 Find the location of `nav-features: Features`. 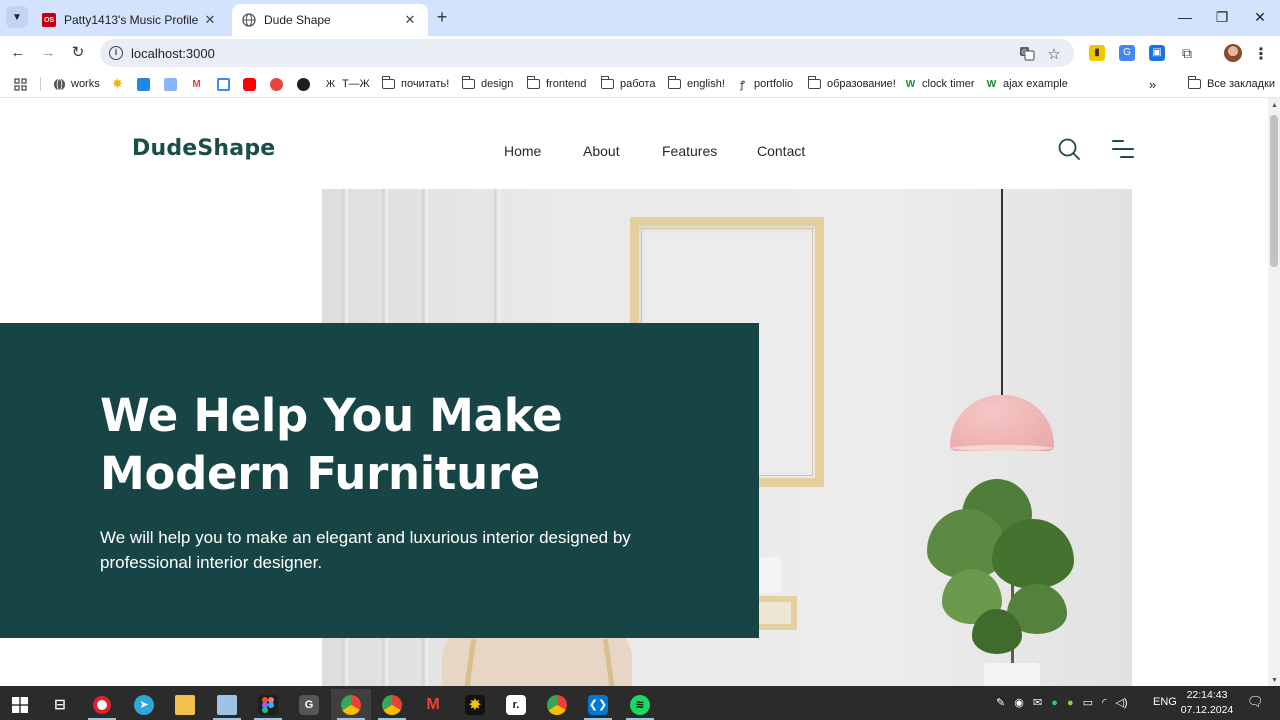

nav-features: Features is located at coordinates (689, 151).